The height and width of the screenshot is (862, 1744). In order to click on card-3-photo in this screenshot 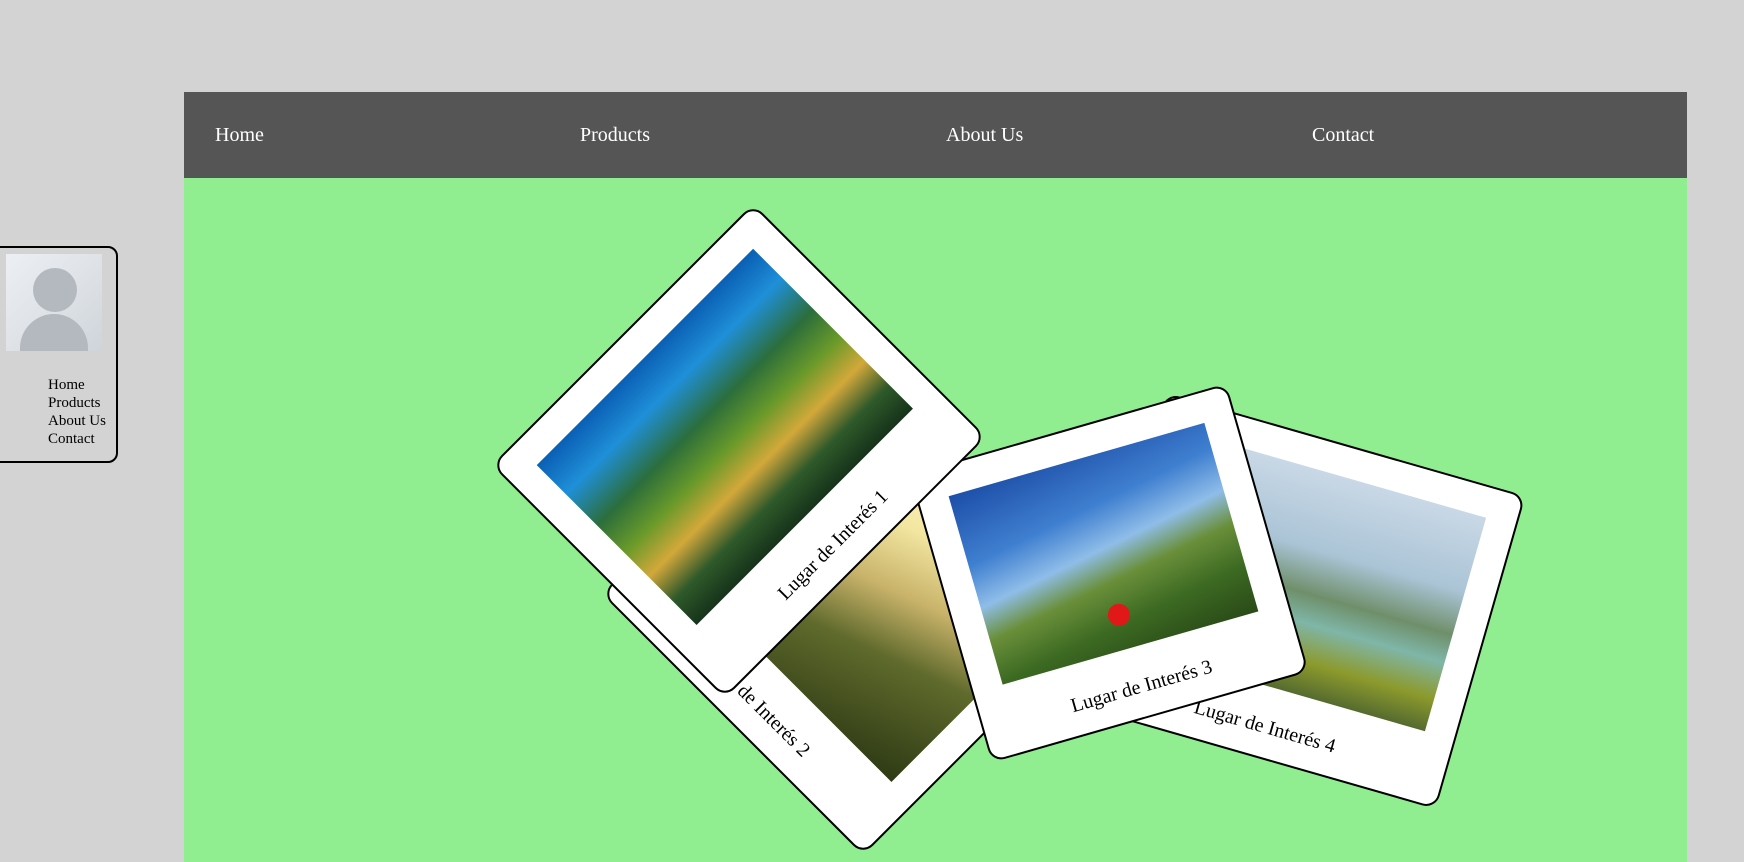, I will do `click(1103, 553)`.